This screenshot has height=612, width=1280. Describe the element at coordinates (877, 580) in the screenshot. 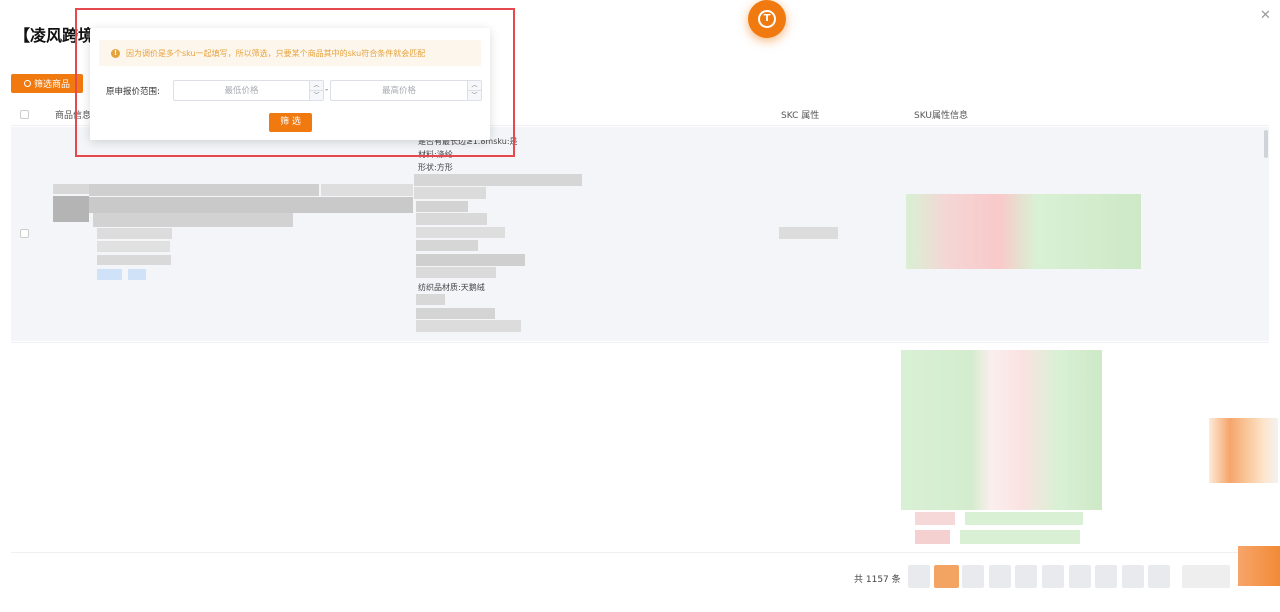

I see `total-count: 共 1157 条` at that location.